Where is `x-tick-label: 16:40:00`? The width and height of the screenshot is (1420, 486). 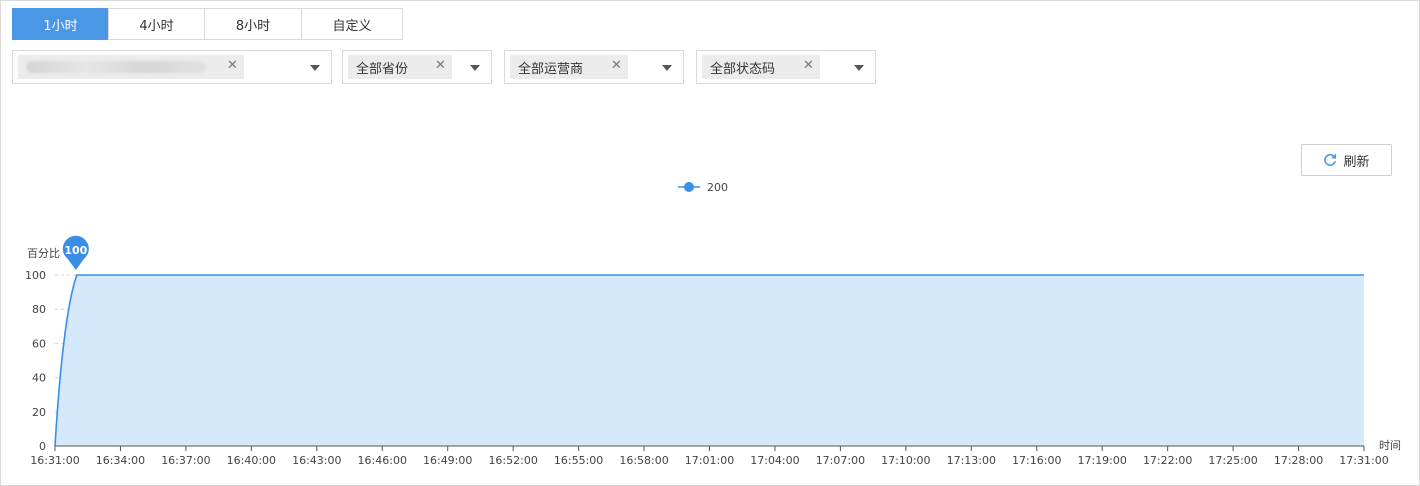
x-tick-label: 16:40:00 is located at coordinates (251, 460).